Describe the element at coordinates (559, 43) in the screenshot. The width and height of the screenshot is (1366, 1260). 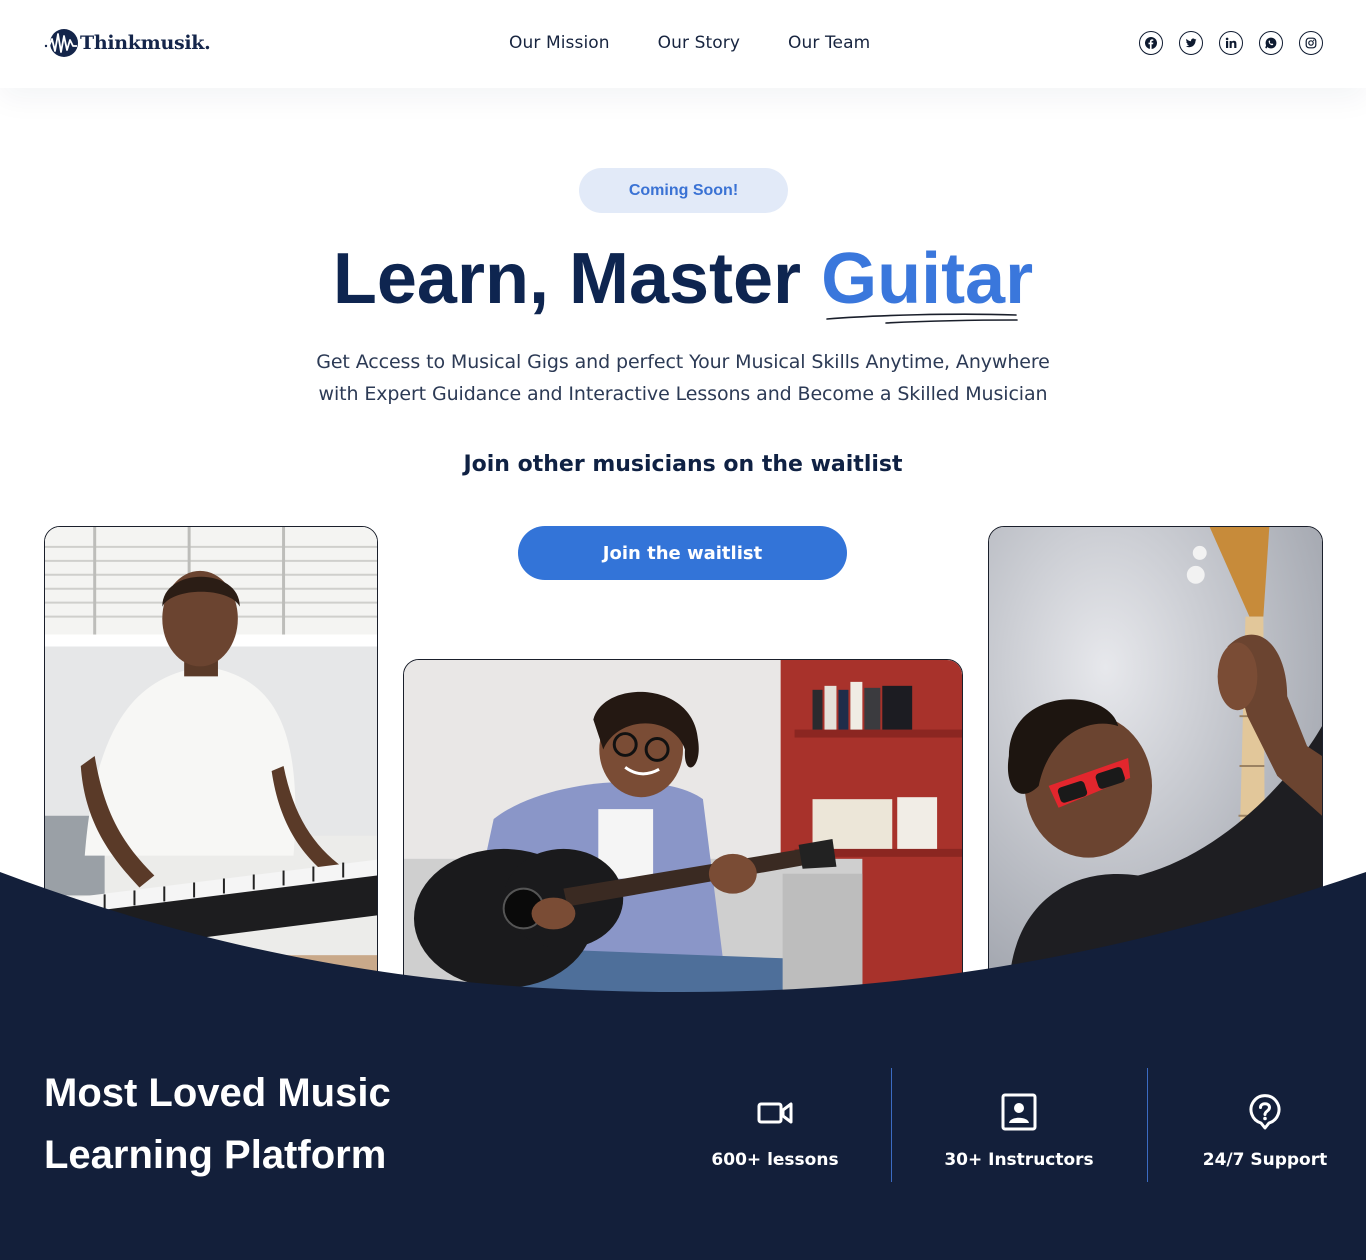
I see `nav-our-mission: Our Mission` at that location.